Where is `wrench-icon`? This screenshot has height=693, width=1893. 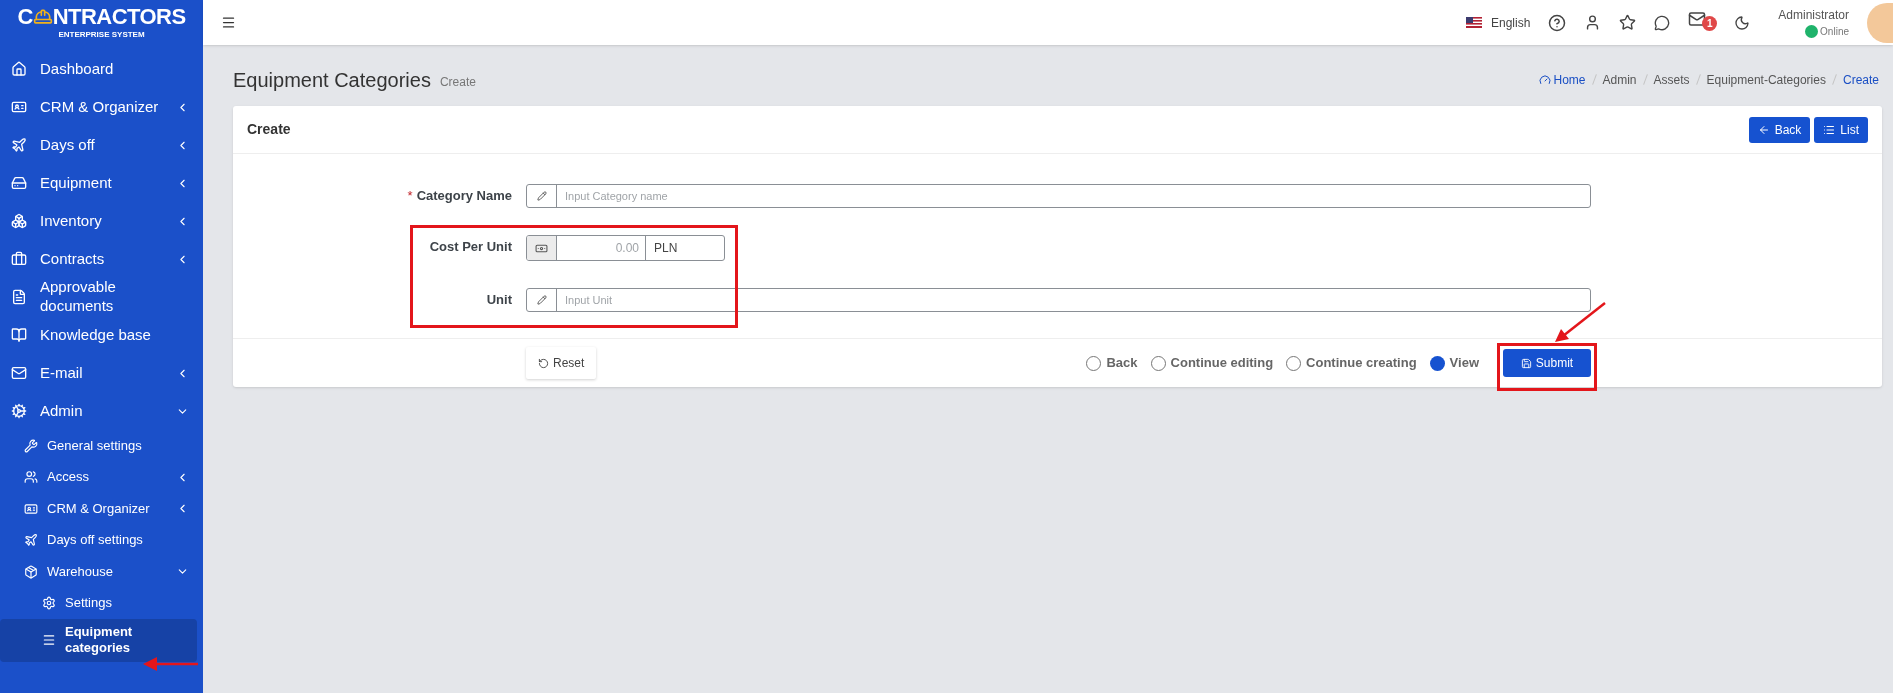 wrench-icon is located at coordinates (31, 445).